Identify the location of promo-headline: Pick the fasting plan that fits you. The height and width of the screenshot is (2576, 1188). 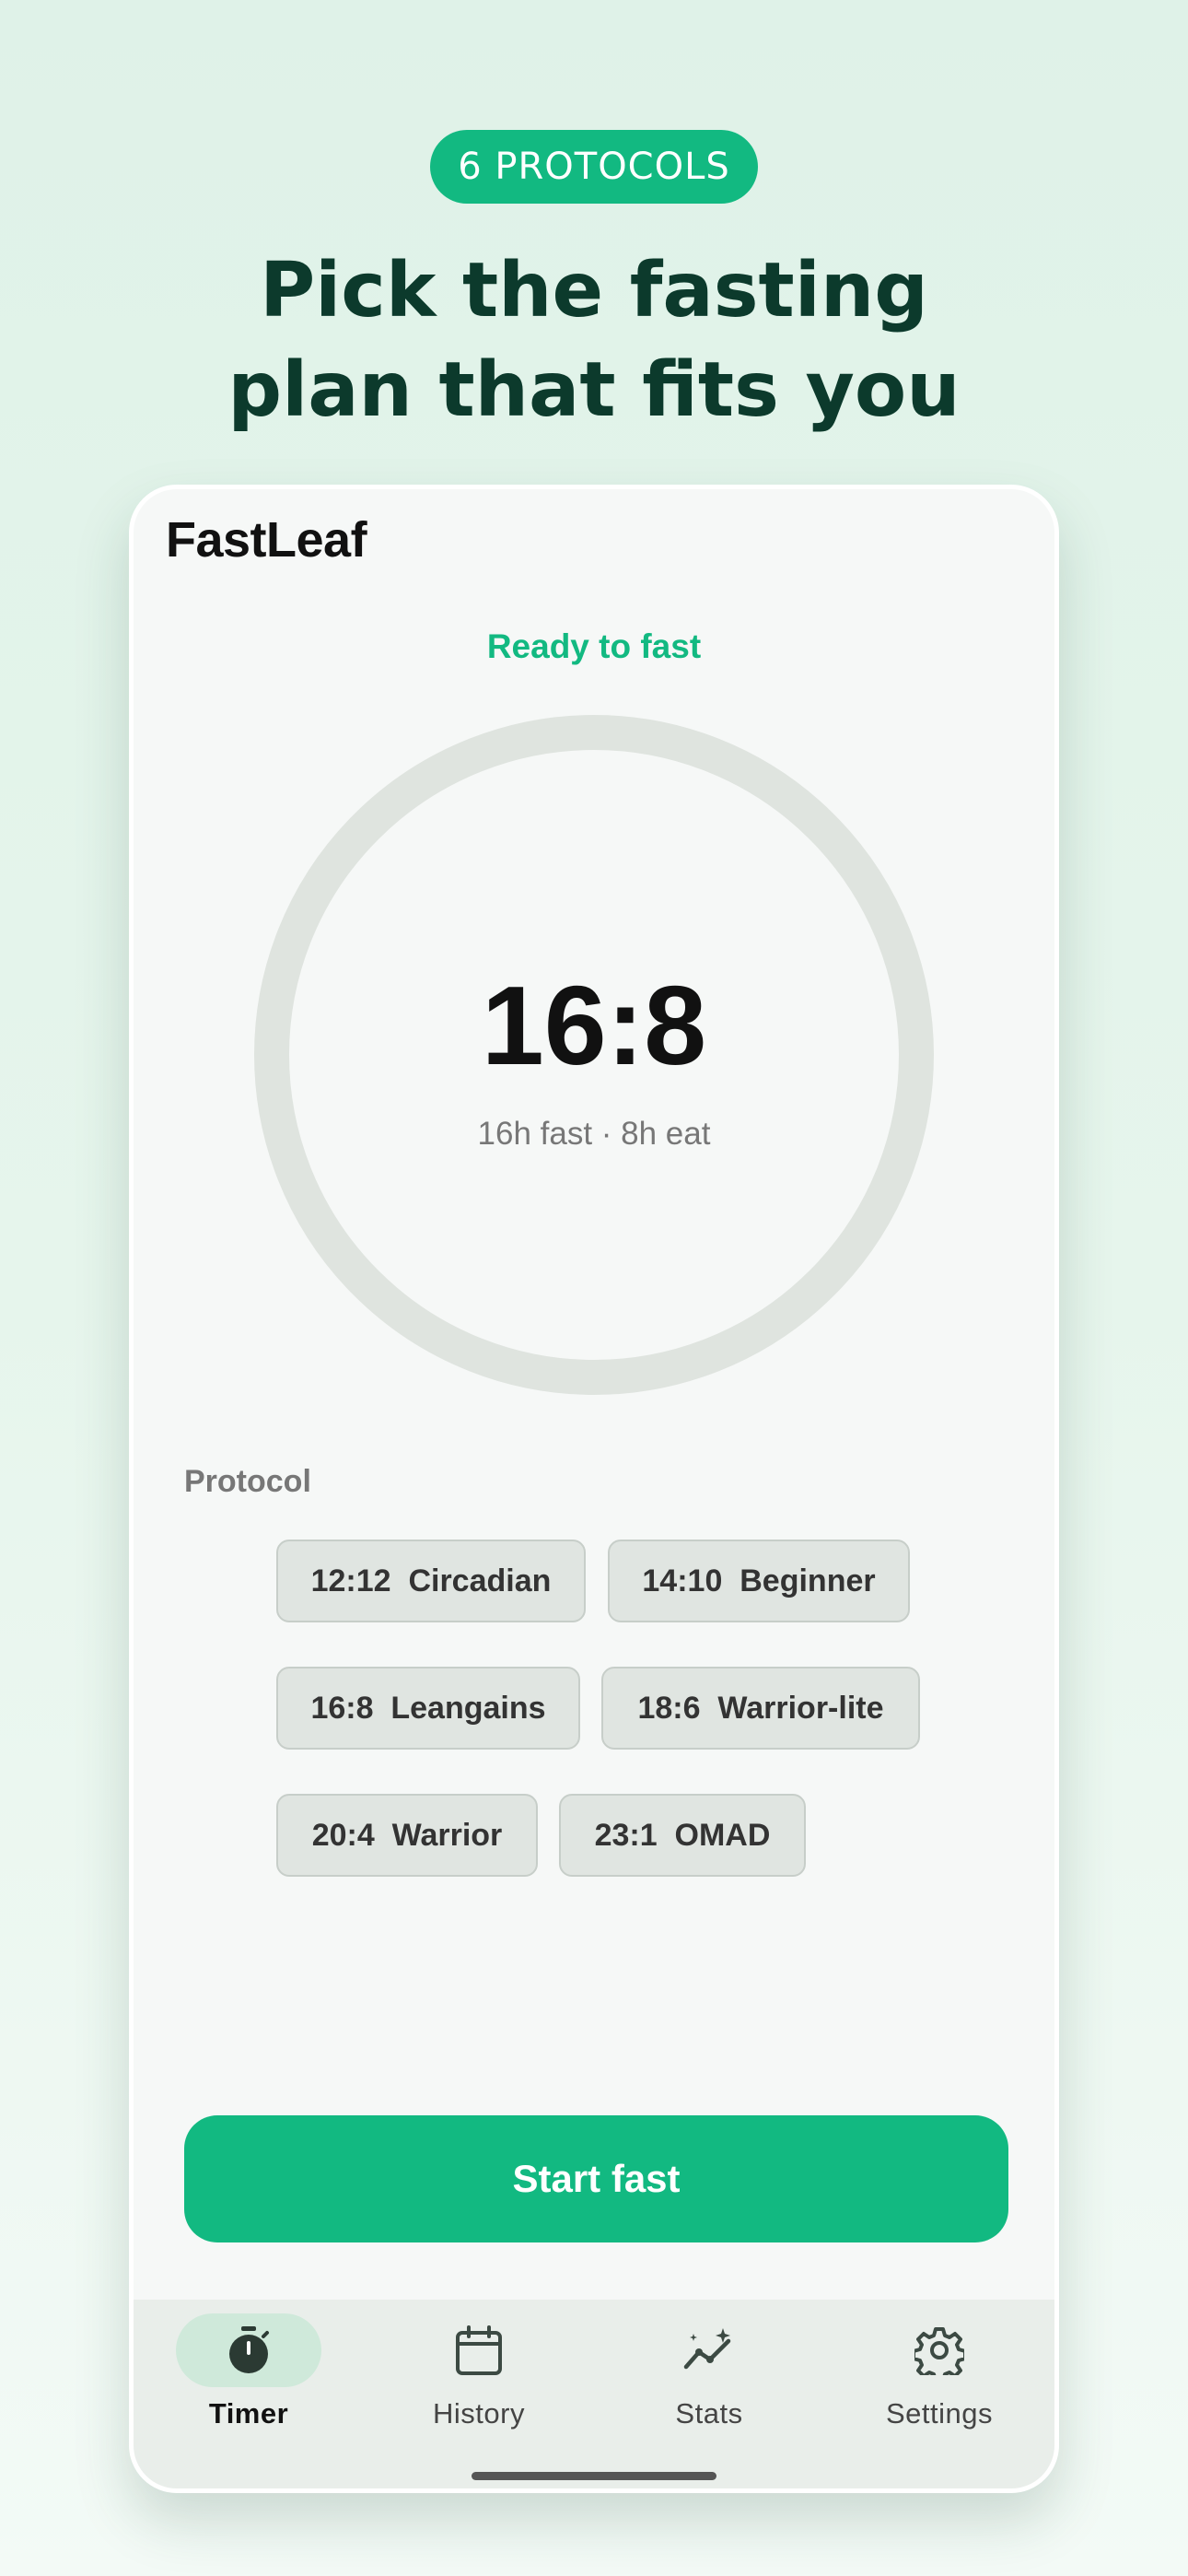
(594, 340).